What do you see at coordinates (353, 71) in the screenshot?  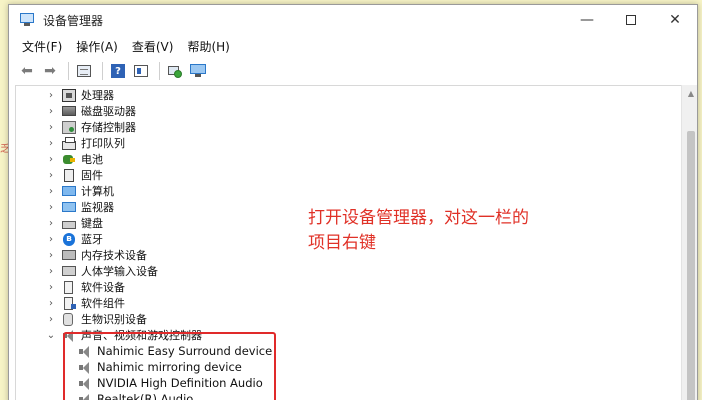 I see `toolbar: ⬅ ➡ ?` at bounding box center [353, 71].